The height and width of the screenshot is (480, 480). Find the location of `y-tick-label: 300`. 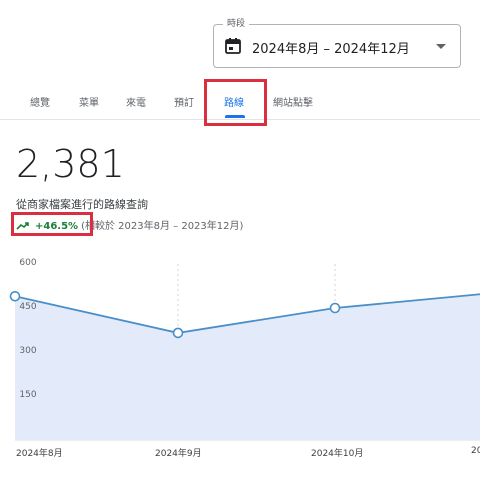

y-tick-label: 300 is located at coordinates (28, 351).